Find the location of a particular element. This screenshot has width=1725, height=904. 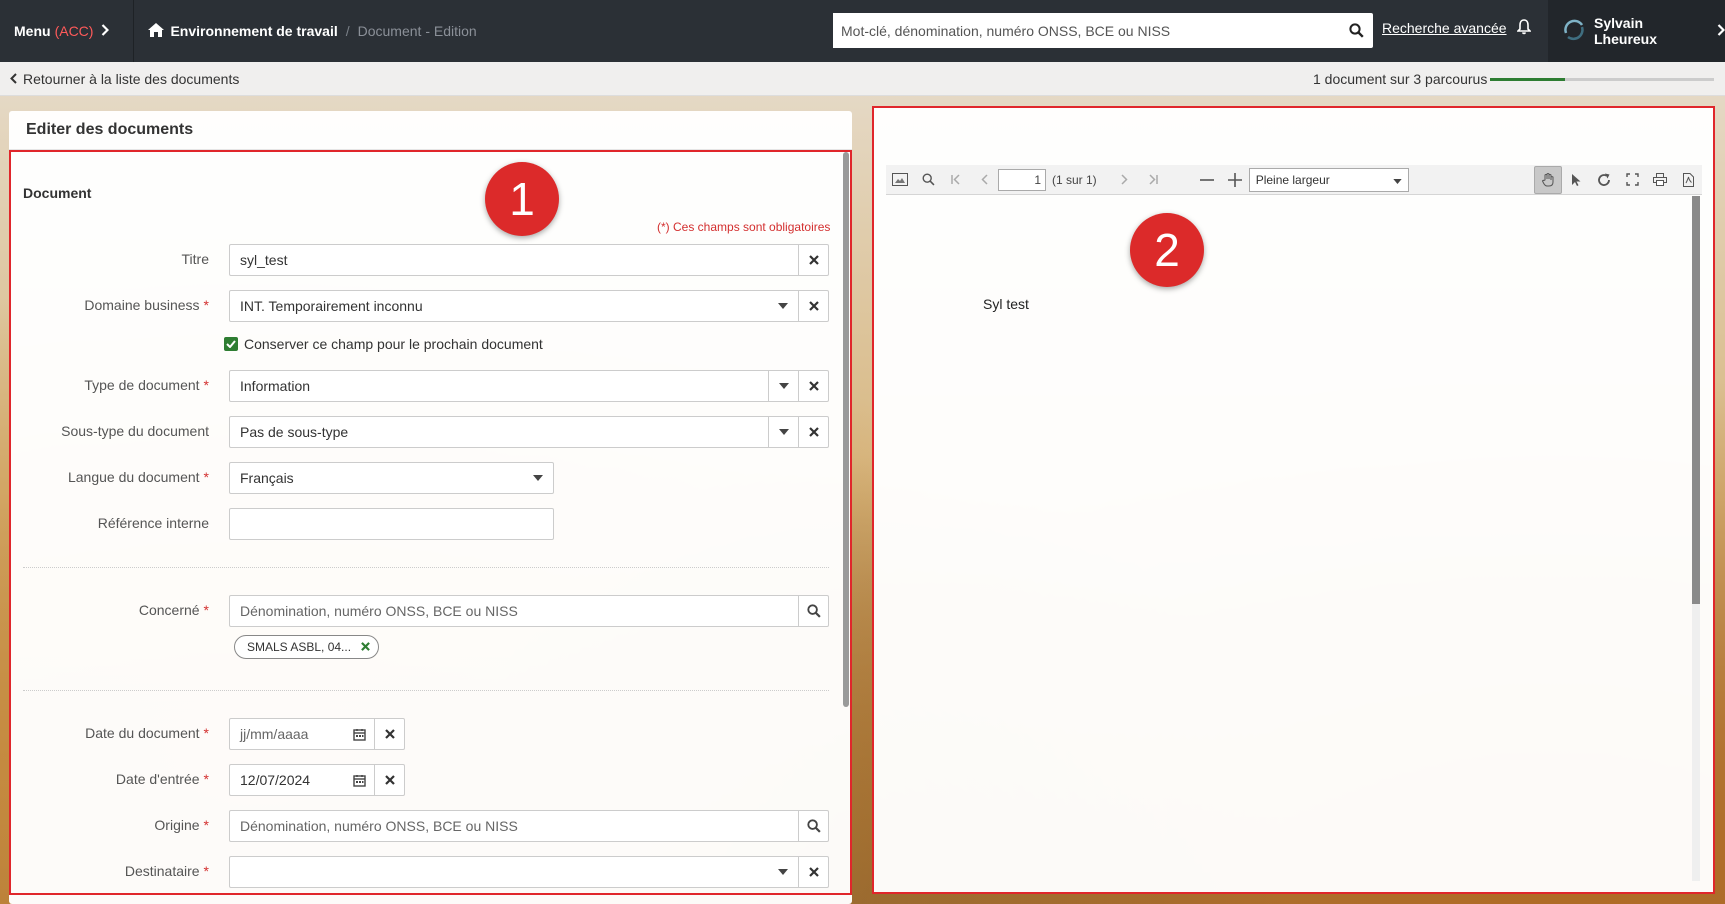

select-tool-icon is located at coordinates (1576, 180).